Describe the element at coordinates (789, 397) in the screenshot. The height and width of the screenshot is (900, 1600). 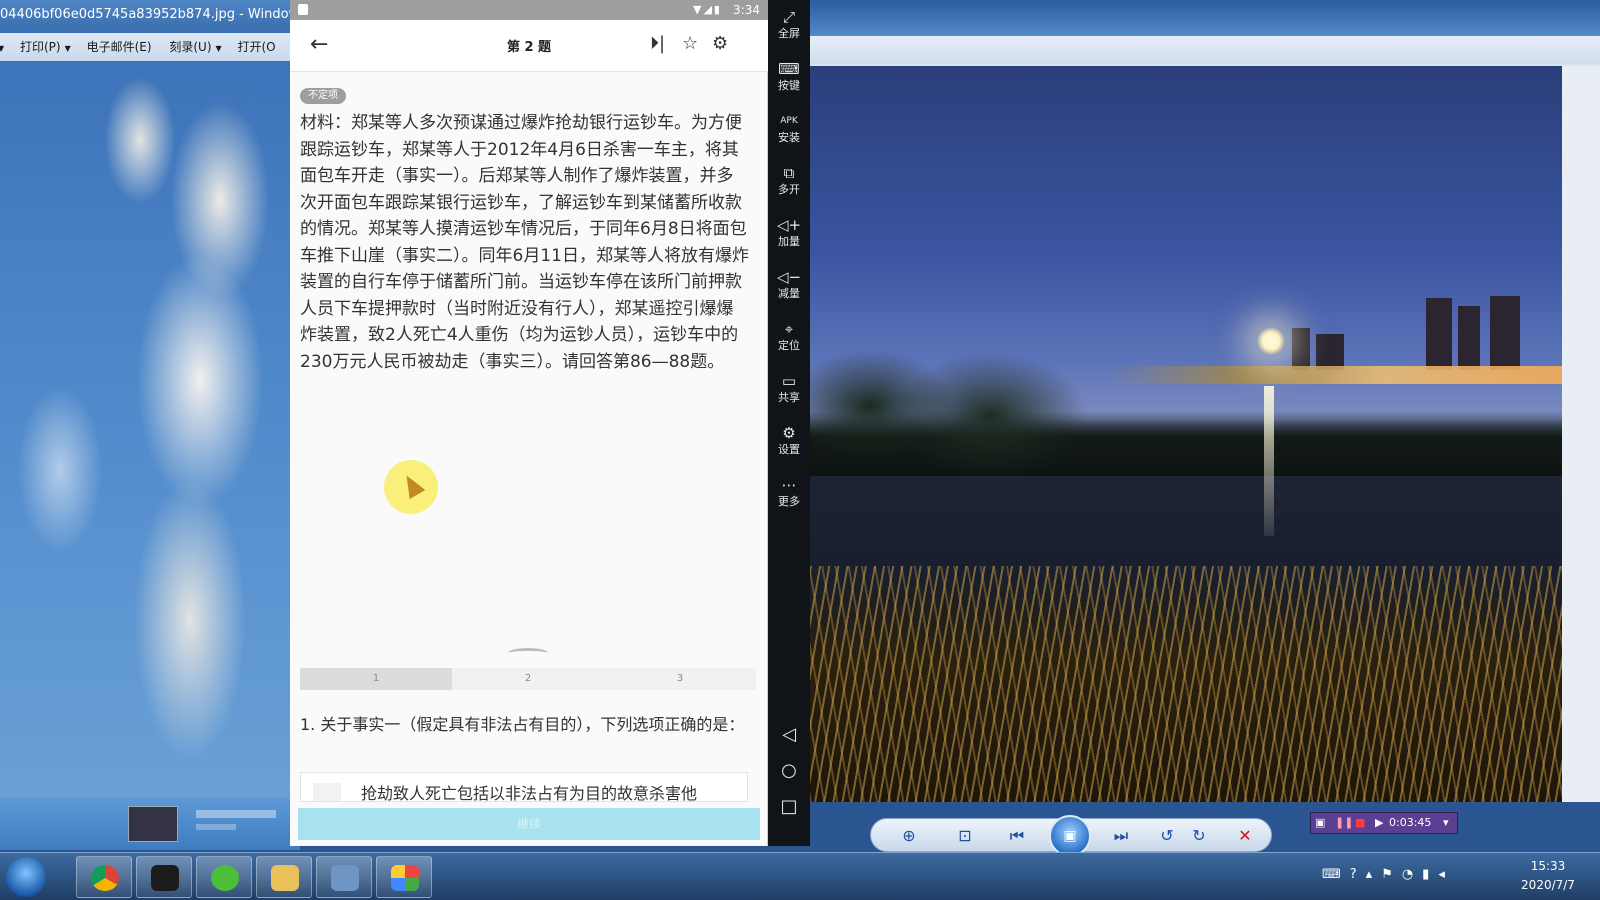
I see `sidebar-label: 共享` at that location.